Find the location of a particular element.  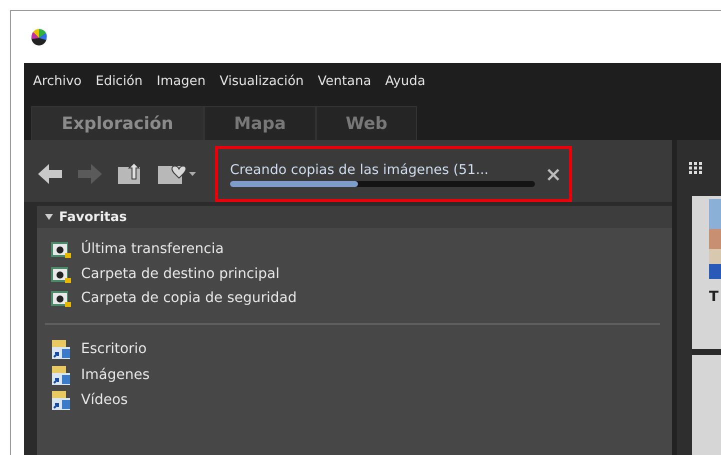

favorite-item: Última transferencia is located at coordinates (152, 249).